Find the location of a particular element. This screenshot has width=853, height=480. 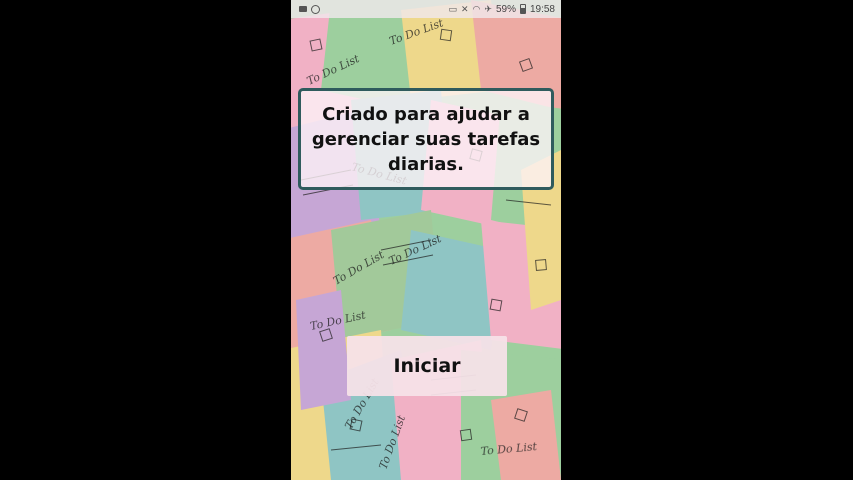

airplane-icon: ✈ is located at coordinates (488, 9).